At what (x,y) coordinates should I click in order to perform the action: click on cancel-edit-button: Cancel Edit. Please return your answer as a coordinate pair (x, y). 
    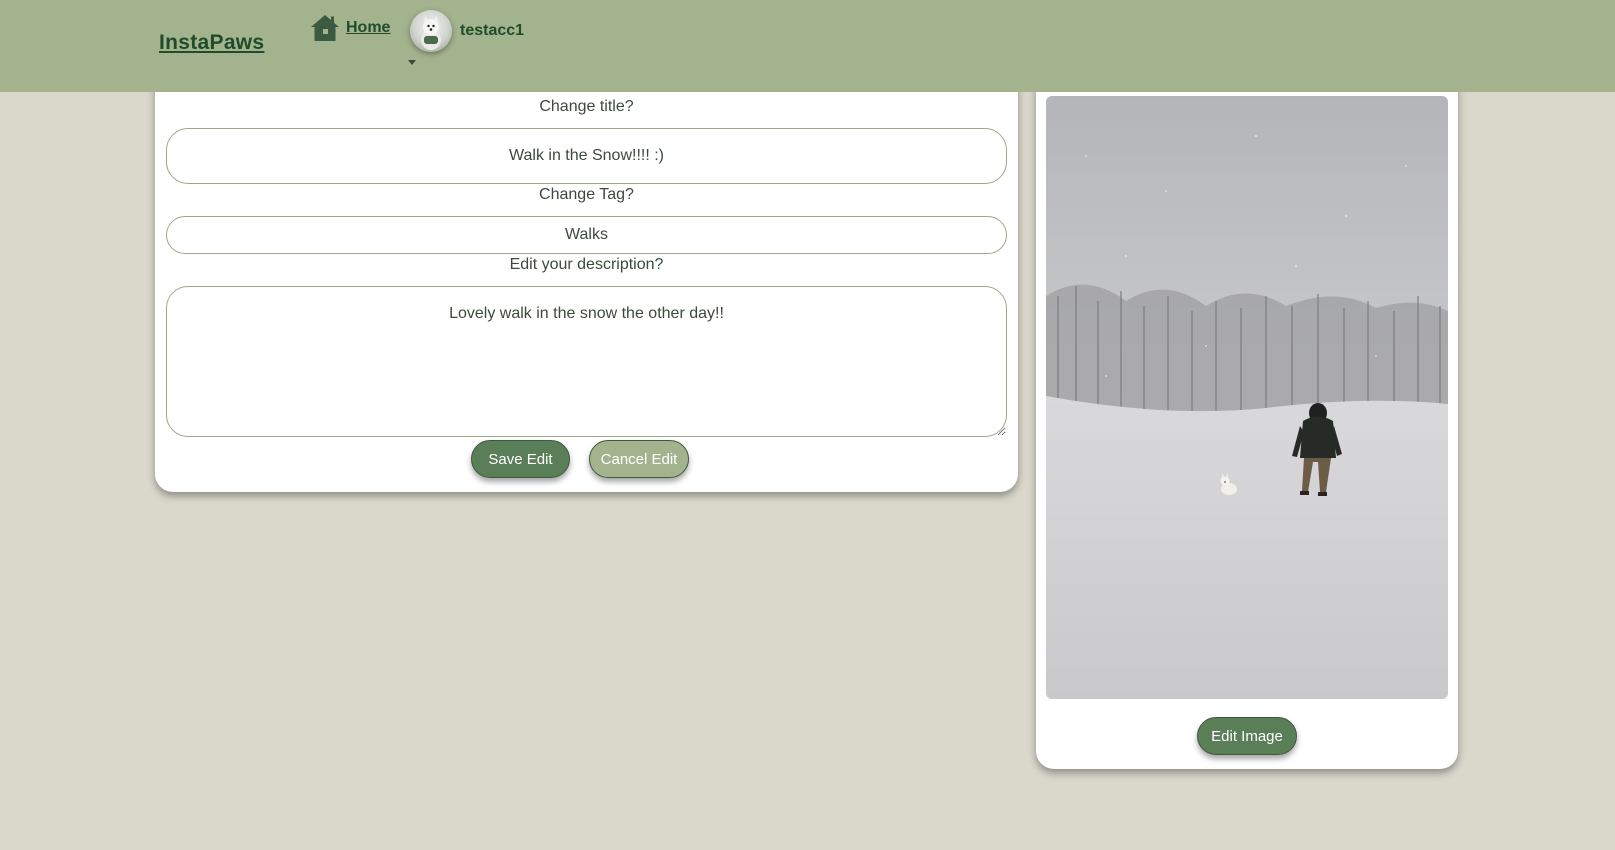
    Looking at the image, I should click on (639, 459).